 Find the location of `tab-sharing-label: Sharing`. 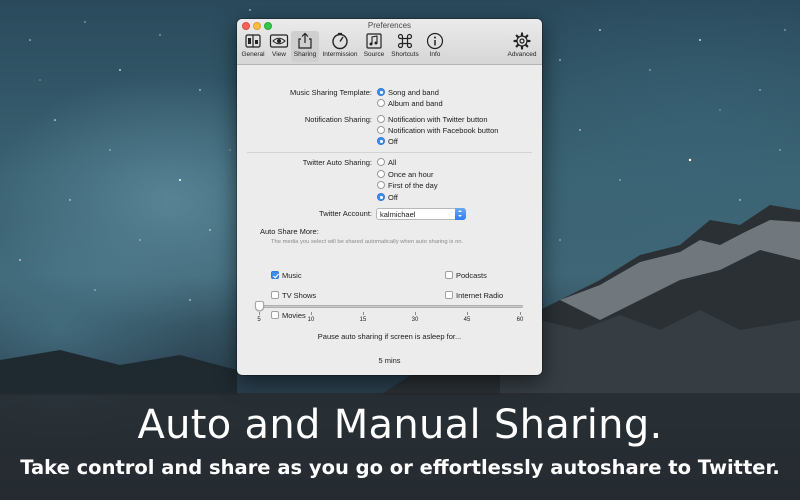

tab-sharing-label: Sharing is located at coordinates (305, 54).